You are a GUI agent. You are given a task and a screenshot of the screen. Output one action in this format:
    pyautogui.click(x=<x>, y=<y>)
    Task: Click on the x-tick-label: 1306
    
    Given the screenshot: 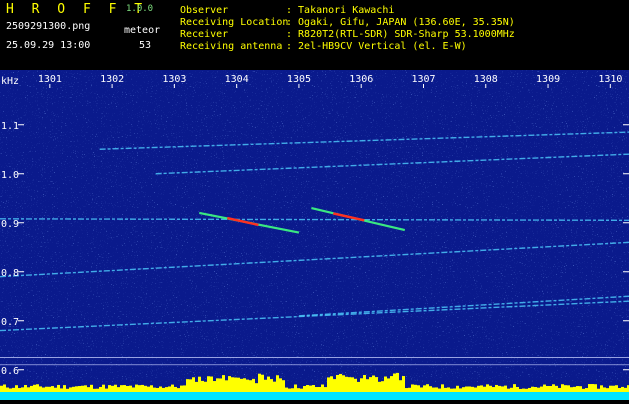 What is the action you would take?
    pyautogui.click(x=361, y=79)
    